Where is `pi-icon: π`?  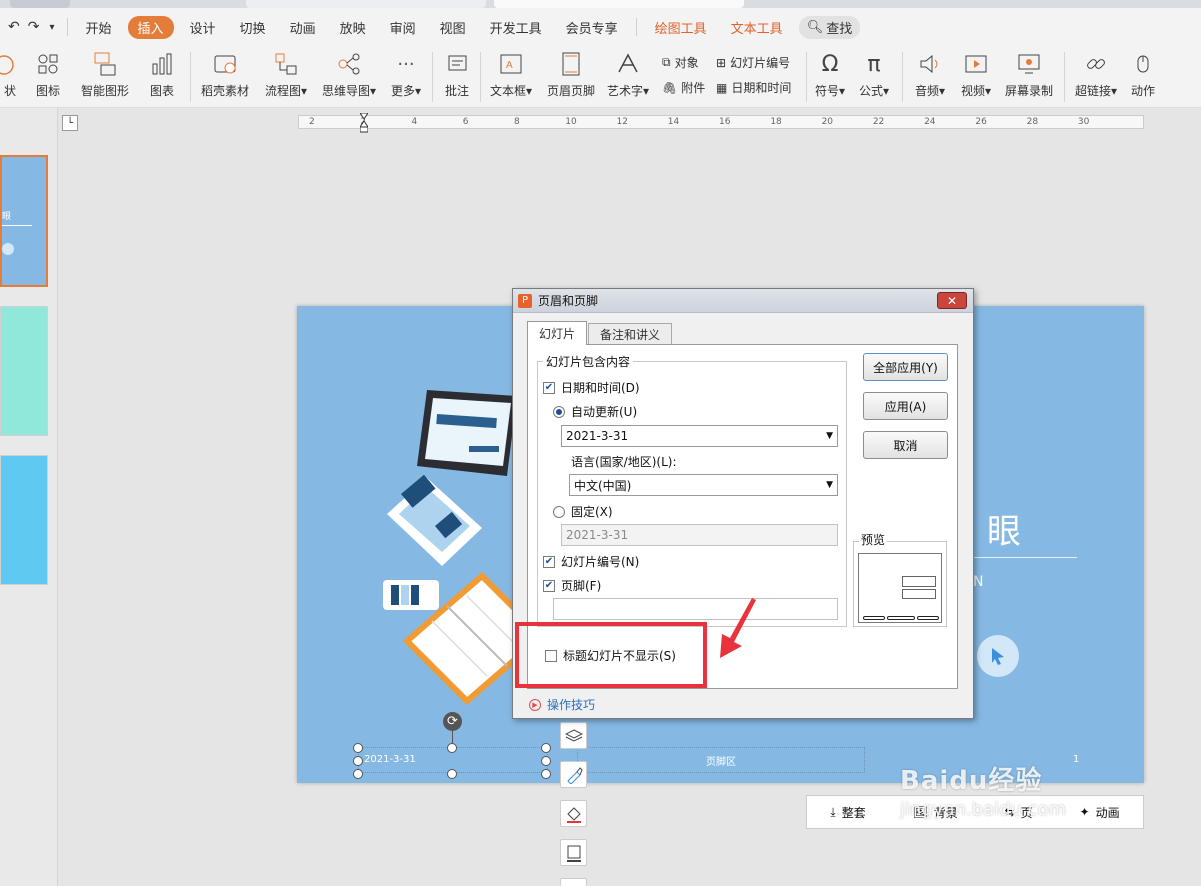 pi-icon: π is located at coordinates (874, 64).